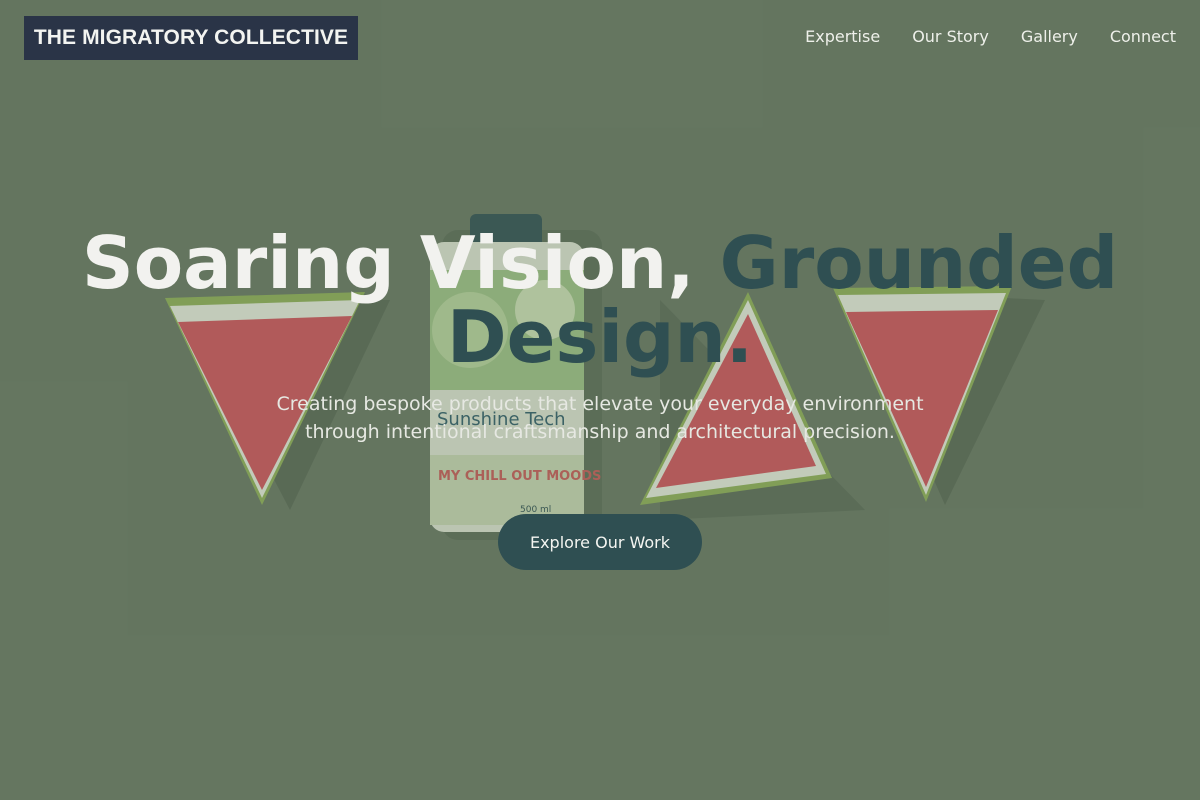 This screenshot has width=1200, height=800. Describe the element at coordinates (600, 542) in the screenshot. I see `explore-work-button: Explore Our Work` at that location.